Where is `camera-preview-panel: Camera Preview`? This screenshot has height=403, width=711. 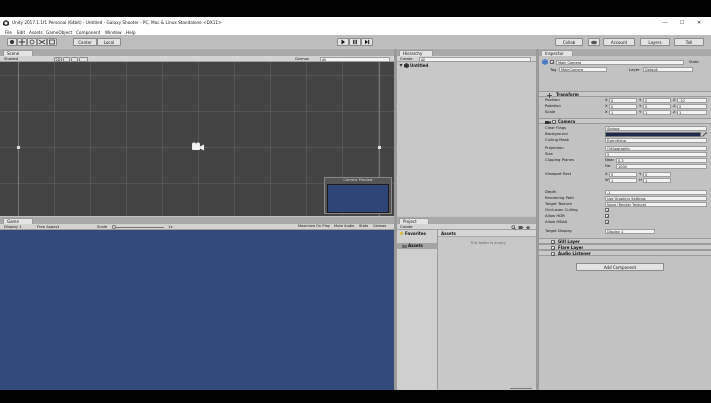 camera-preview-panel: Camera Preview is located at coordinates (358, 195).